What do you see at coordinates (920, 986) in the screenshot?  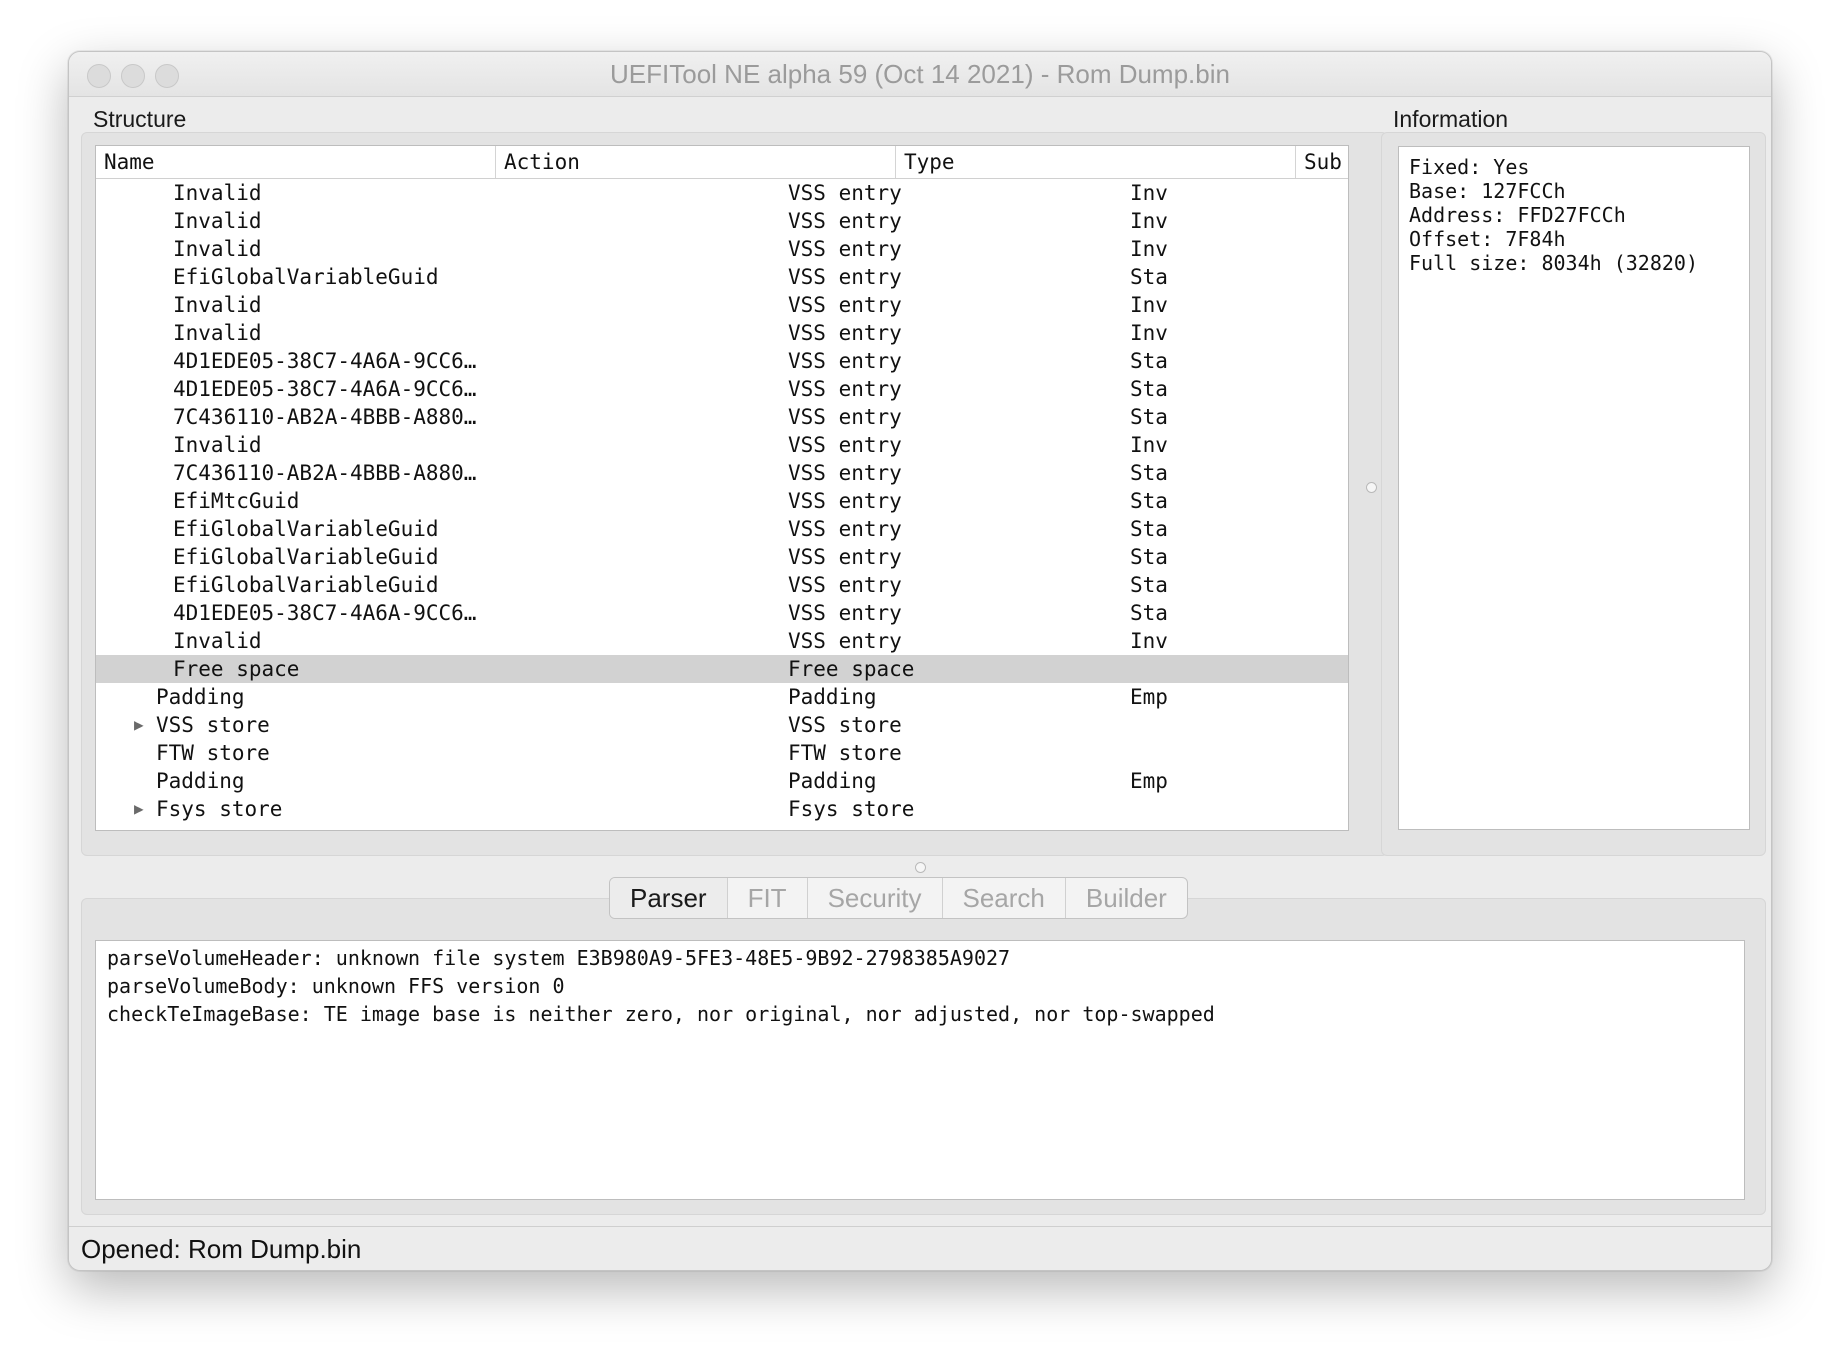 I see `message-line: parseVolumeBody: unknown FFS version 0` at bounding box center [920, 986].